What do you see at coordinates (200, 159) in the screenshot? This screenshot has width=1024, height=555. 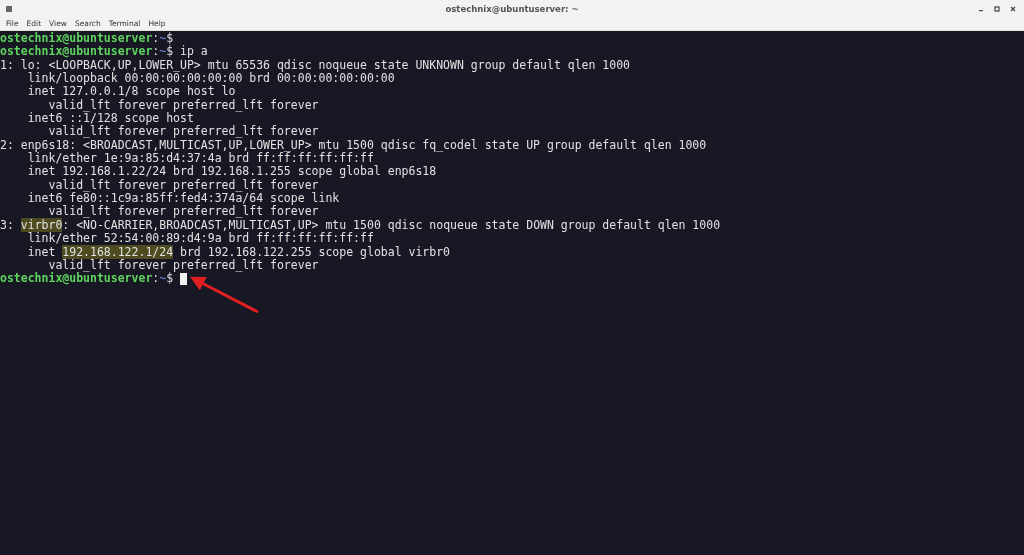 I see `terminal-line: link/ether 1e:9a:85:d4:37:4a brd ff:ff:ff:ff:ff:ff` at bounding box center [200, 159].